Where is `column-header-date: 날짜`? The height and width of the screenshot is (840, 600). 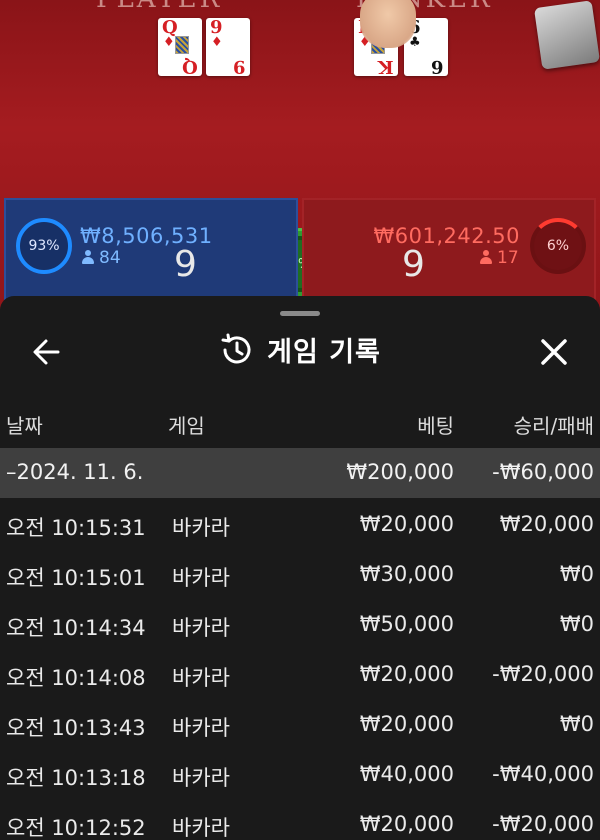
column-header-date: 날짜 is located at coordinates (24, 424).